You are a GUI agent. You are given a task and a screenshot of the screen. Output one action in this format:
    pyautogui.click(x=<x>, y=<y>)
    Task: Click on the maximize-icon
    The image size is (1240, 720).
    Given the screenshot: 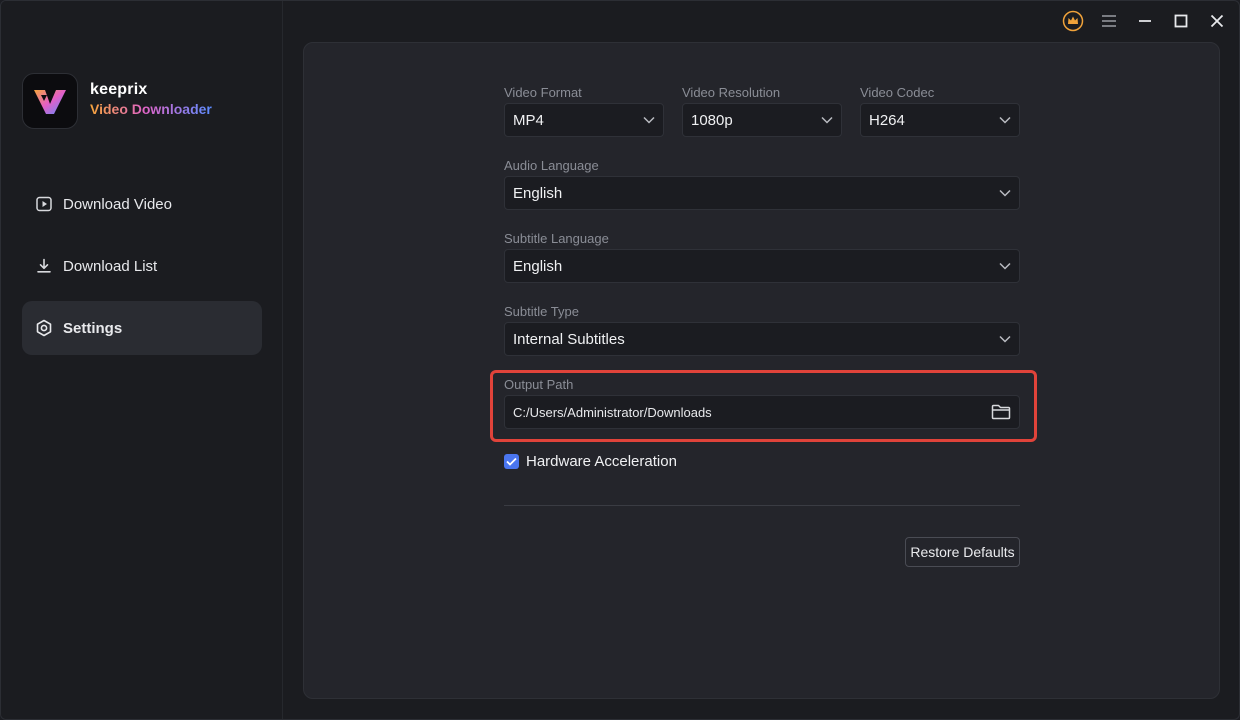 What is the action you would take?
    pyautogui.click(x=1181, y=21)
    